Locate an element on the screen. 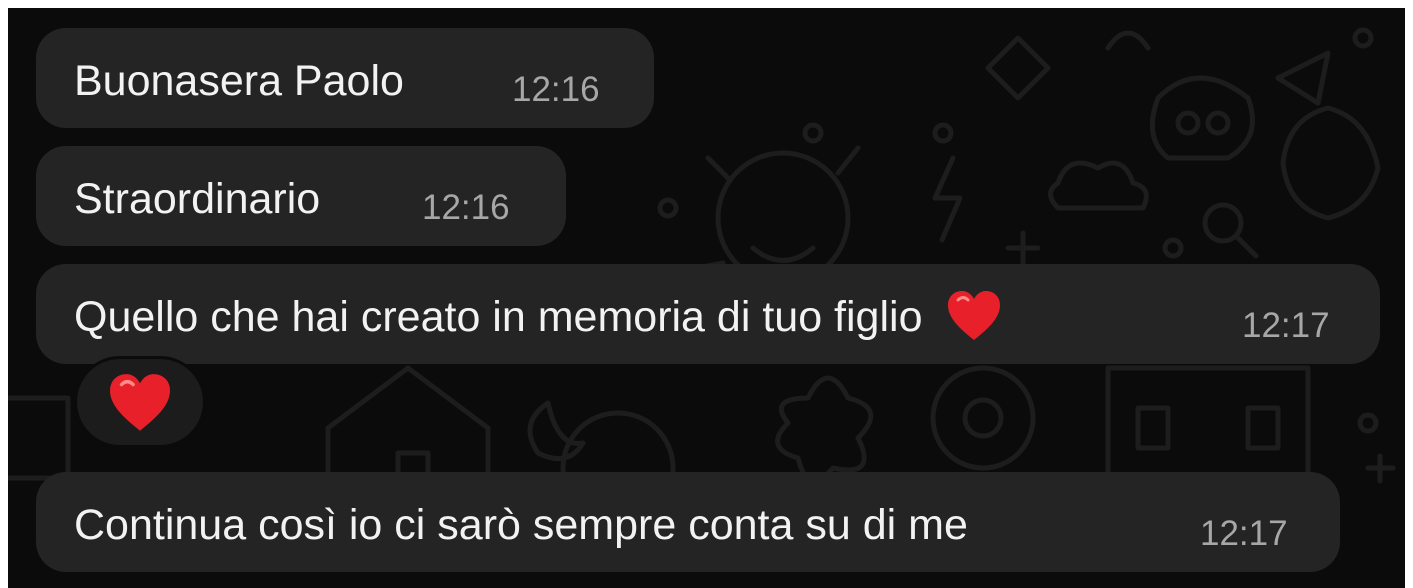  message-text: Straordinario is located at coordinates (197, 199).